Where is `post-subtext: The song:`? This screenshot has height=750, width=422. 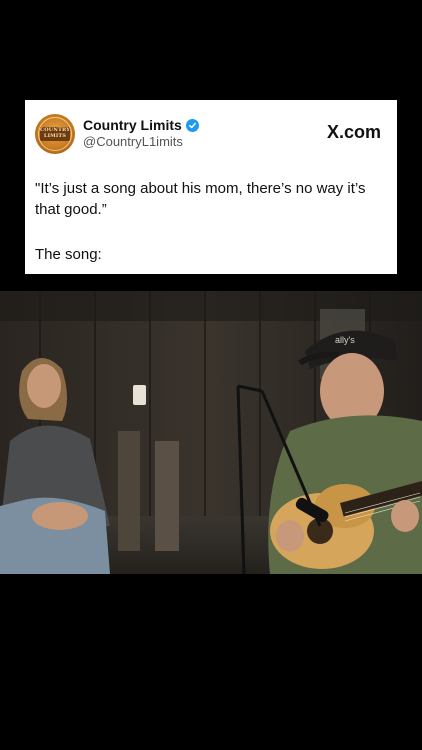 post-subtext: The song: is located at coordinates (68, 254).